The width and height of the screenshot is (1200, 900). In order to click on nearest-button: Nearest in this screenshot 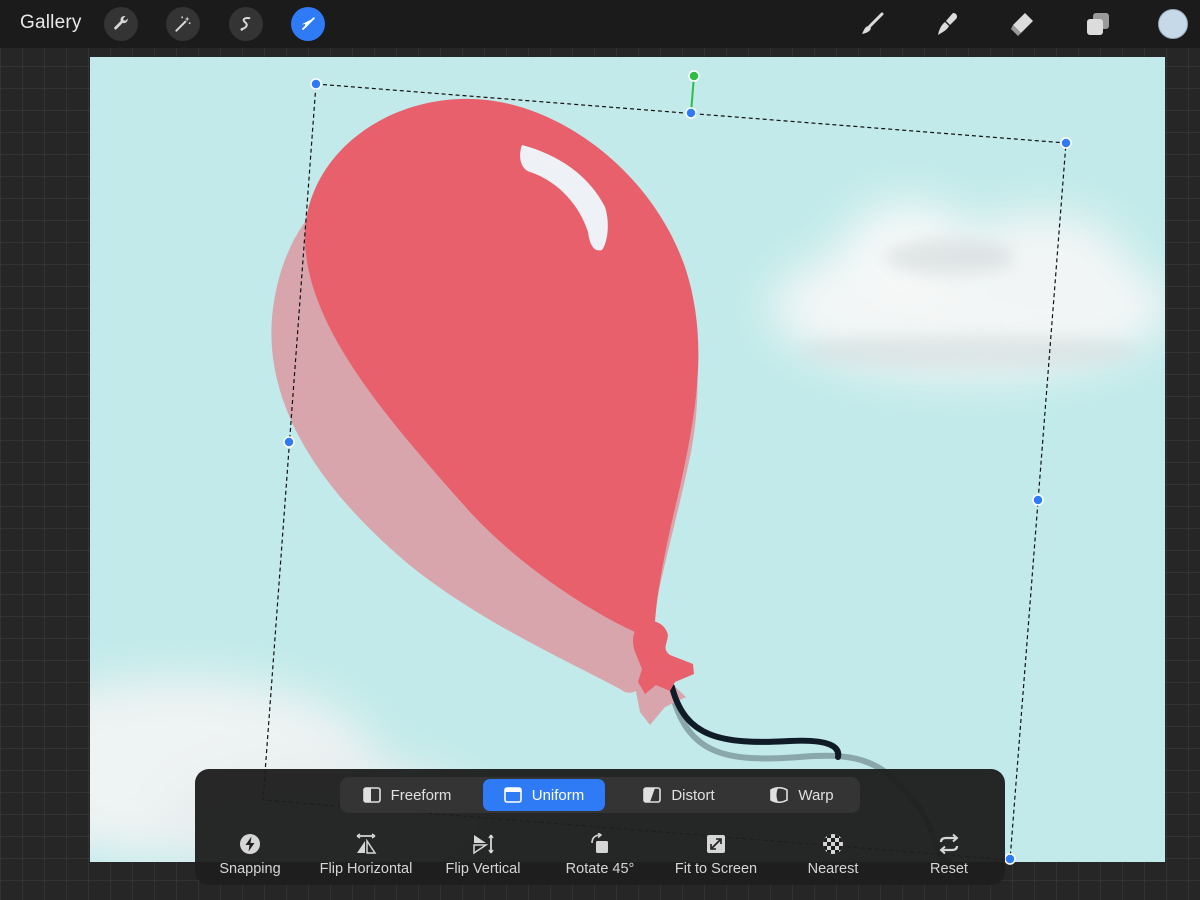, I will do `click(833, 855)`.